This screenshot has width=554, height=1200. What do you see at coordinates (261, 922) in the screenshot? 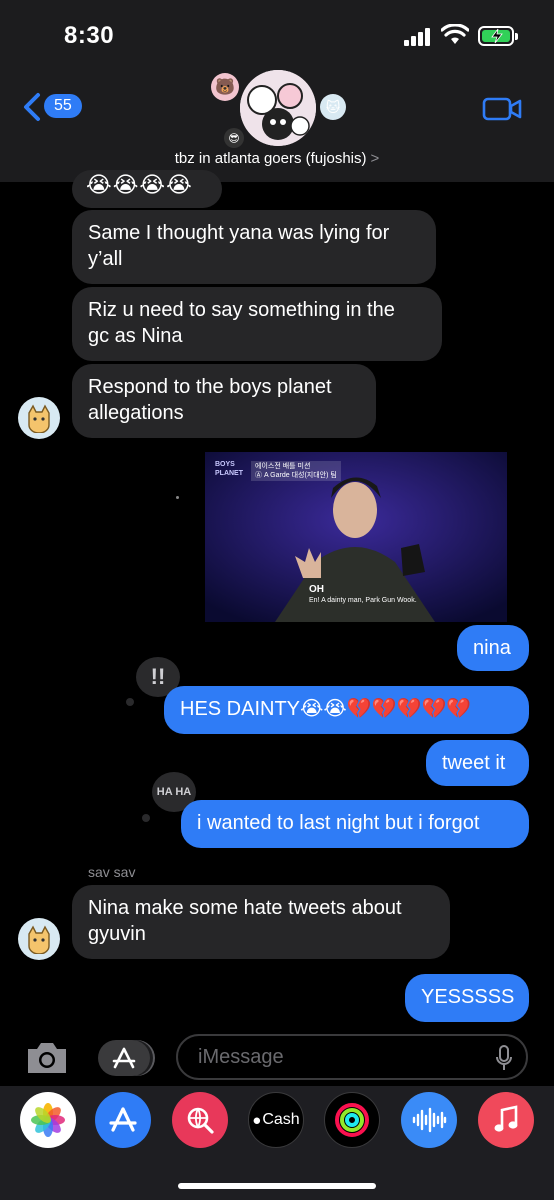
I see `received-message: Nina make some hate tweets about gyuvin` at bounding box center [261, 922].